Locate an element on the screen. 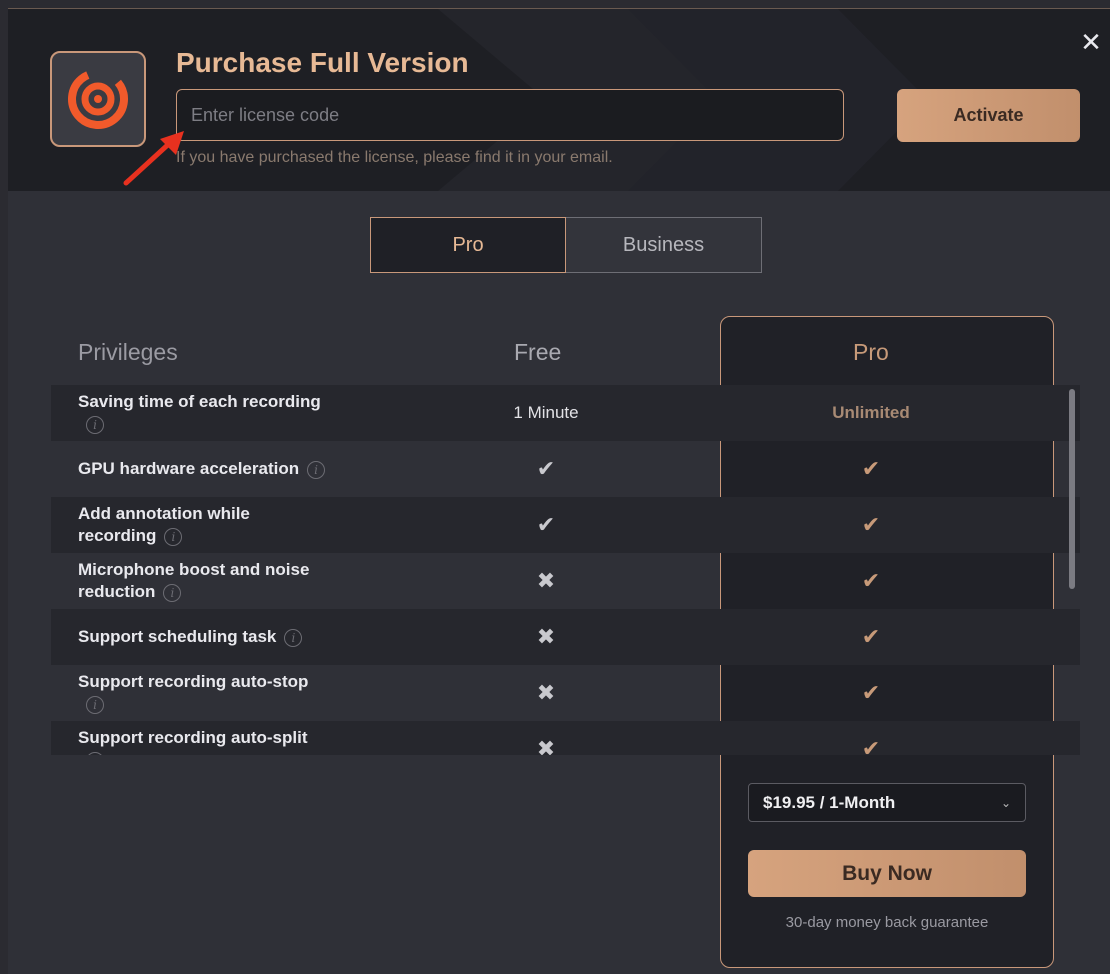 The width and height of the screenshot is (1110, 974). free-header: Free is located at coordinates (538, 352).